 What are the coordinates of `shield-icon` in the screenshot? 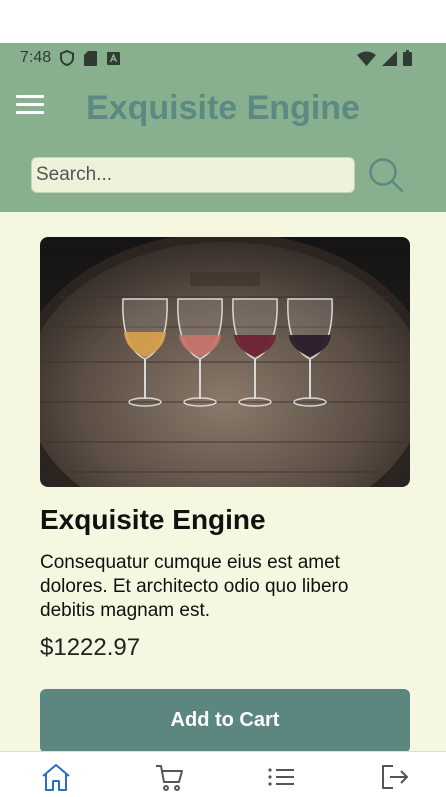 It's located at (67, 58).